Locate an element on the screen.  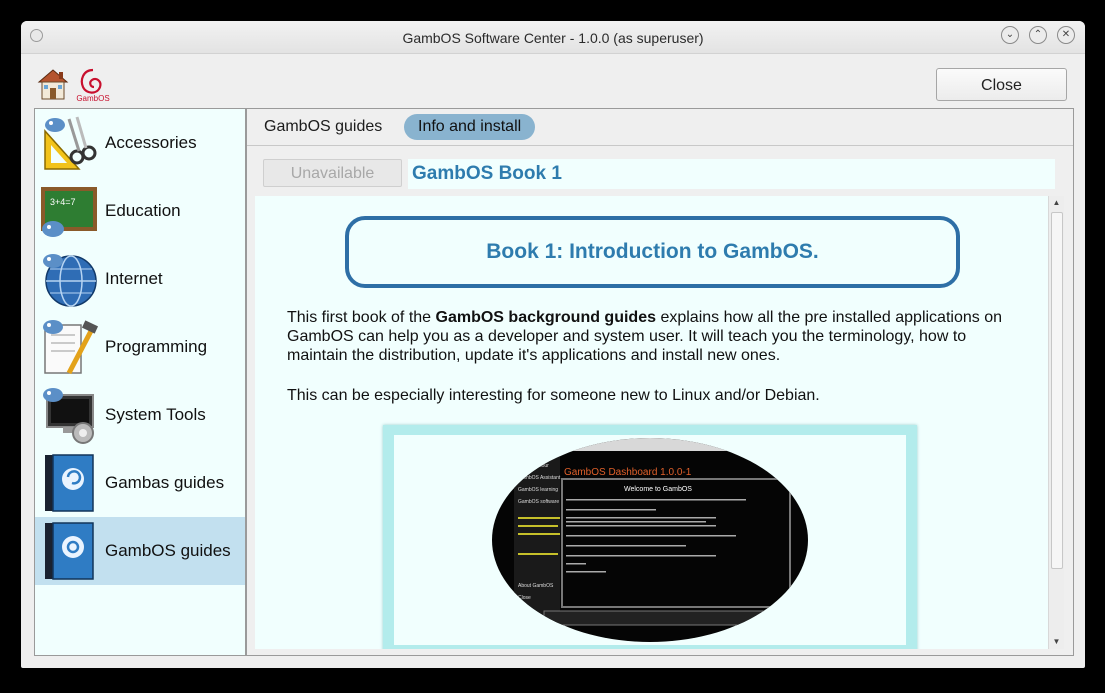
sidebar-item-label: Education is located at coordinates (143, 210).